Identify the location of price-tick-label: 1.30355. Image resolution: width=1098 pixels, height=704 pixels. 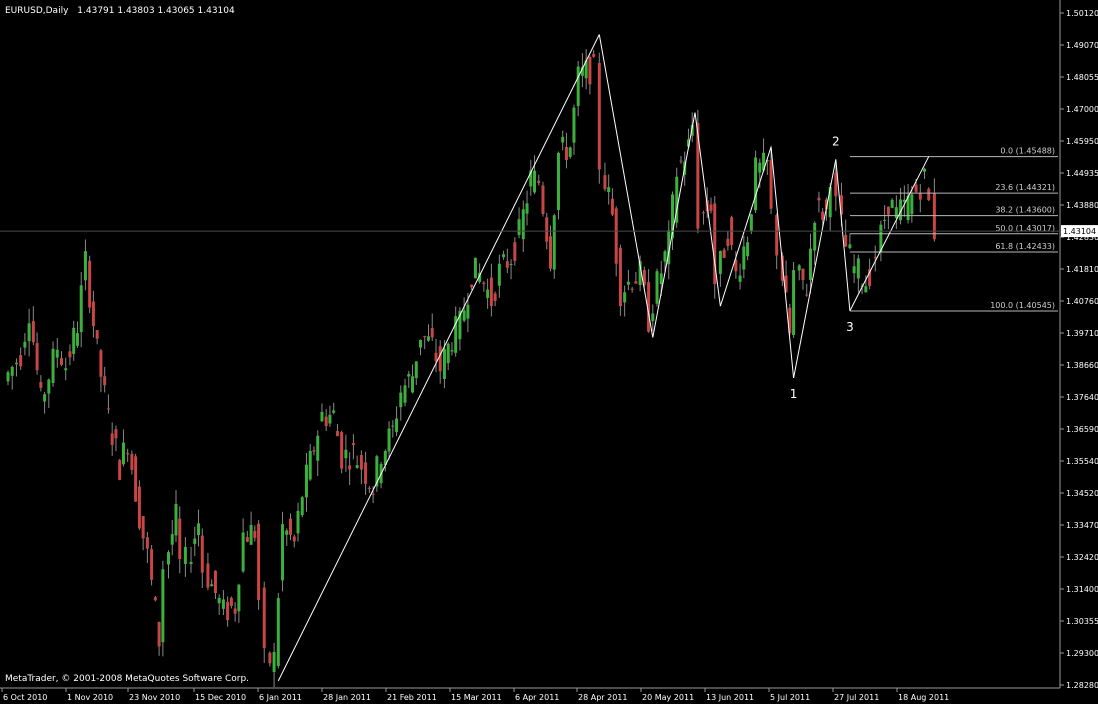
(1082, 621).